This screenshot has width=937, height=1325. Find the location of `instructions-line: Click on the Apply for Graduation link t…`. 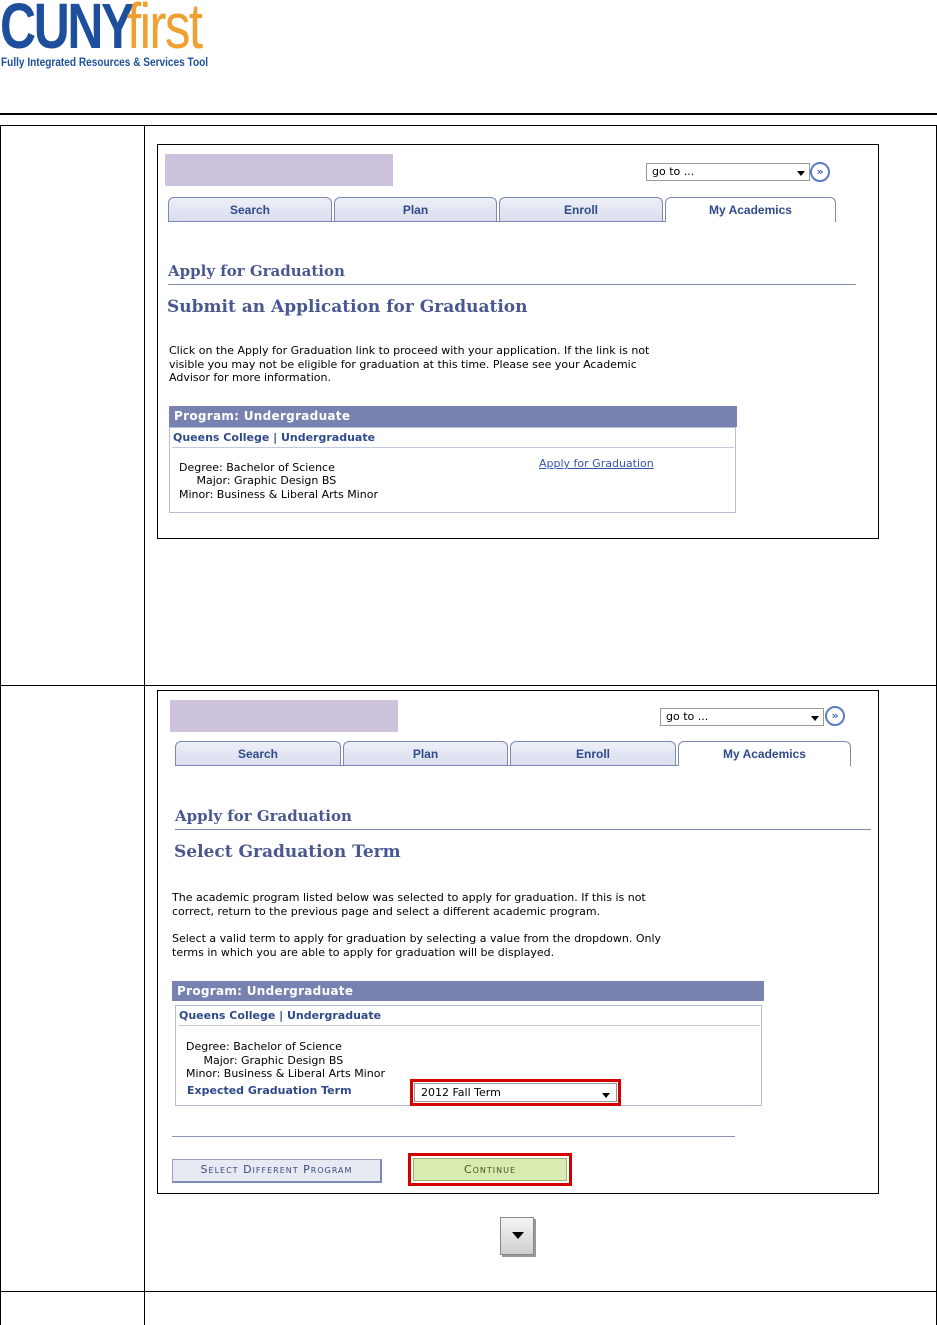

instructions-line: Click on the Apply for Graduation link t… is located at coordinates (409, 350).